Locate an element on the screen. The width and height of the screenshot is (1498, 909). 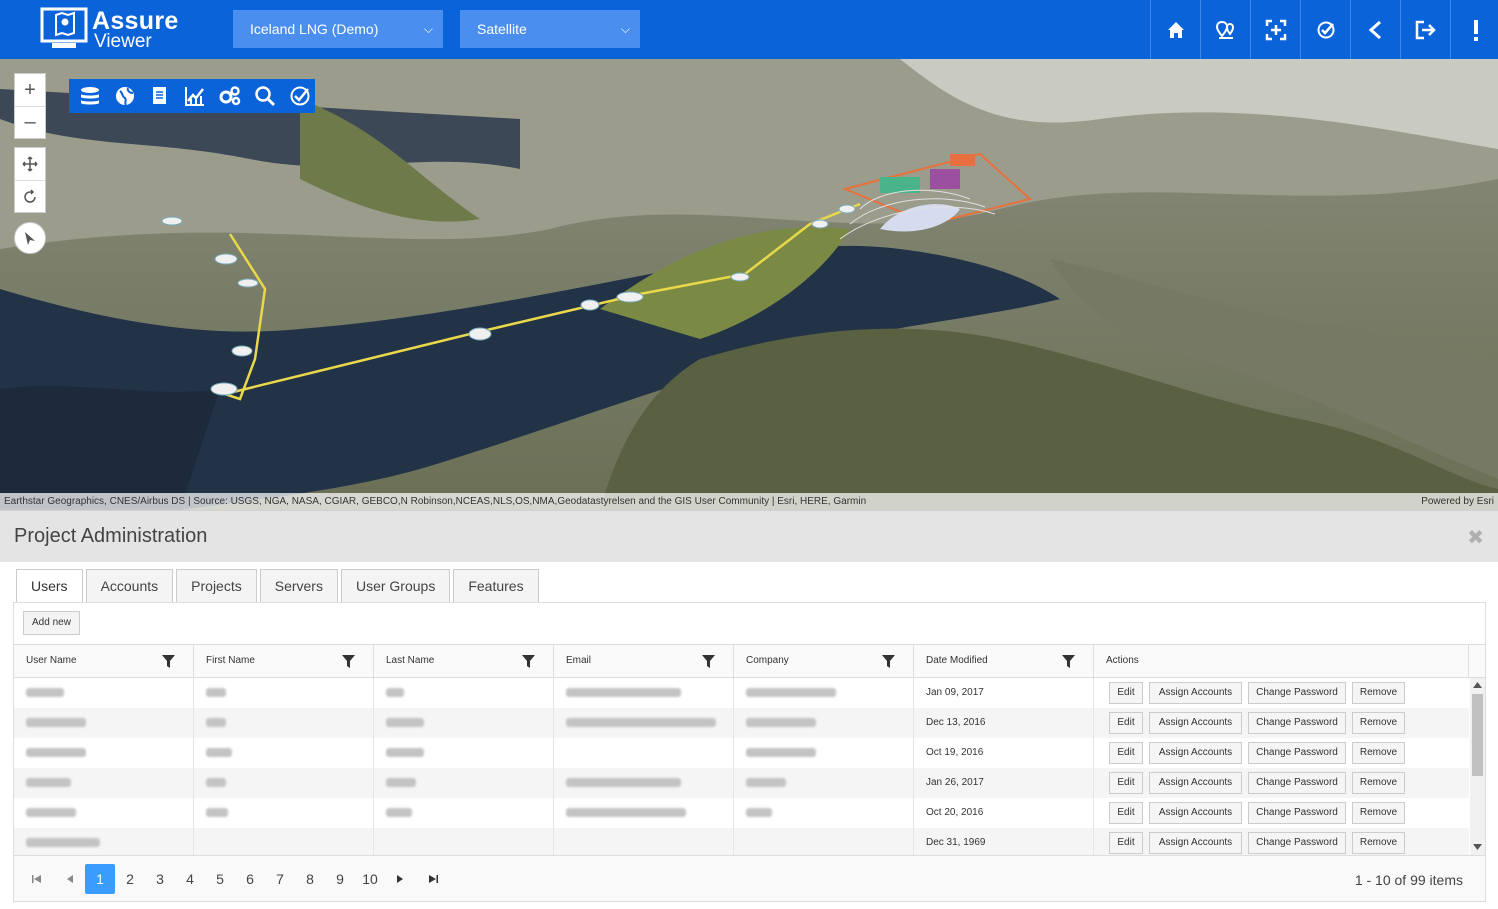
check-button is located at coordinates (299, 96).